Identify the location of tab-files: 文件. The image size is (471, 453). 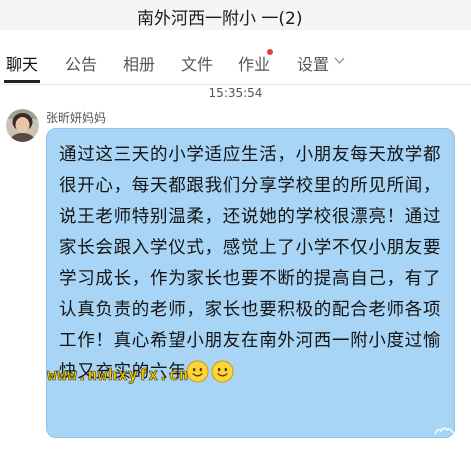
(197, 63).